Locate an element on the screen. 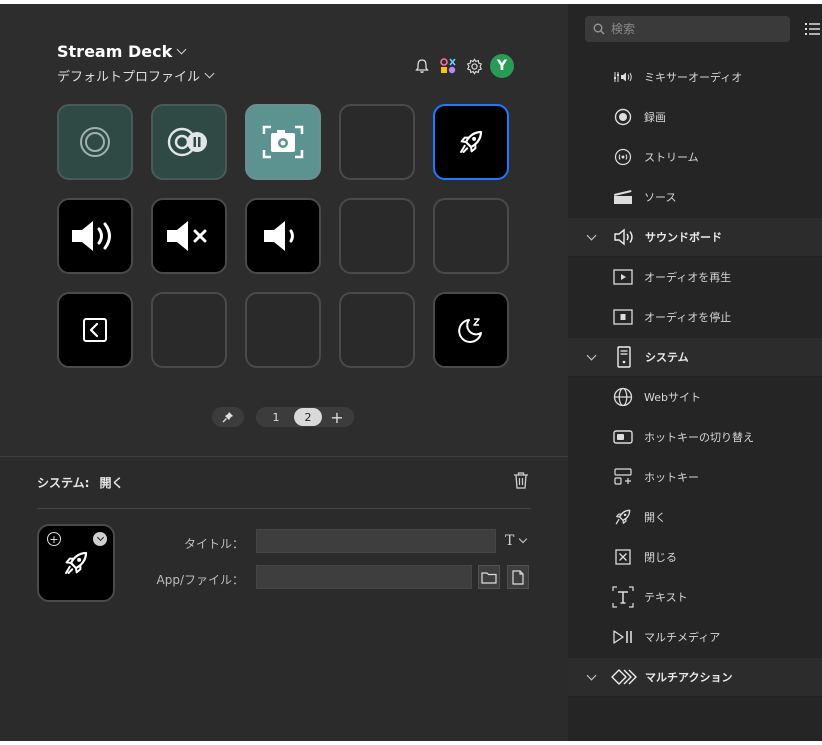 The image size is (822, 745). key-volume-mute is located at coordinates (189, 236).